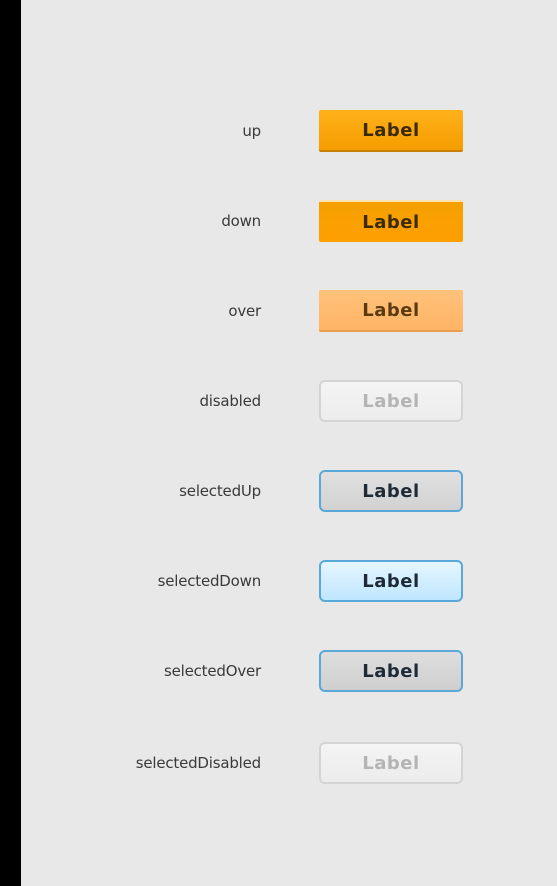  Describe the element at coordinates (209, 581) in the screenshot. I see `state-label-selected-down: selectedDown` at that location.